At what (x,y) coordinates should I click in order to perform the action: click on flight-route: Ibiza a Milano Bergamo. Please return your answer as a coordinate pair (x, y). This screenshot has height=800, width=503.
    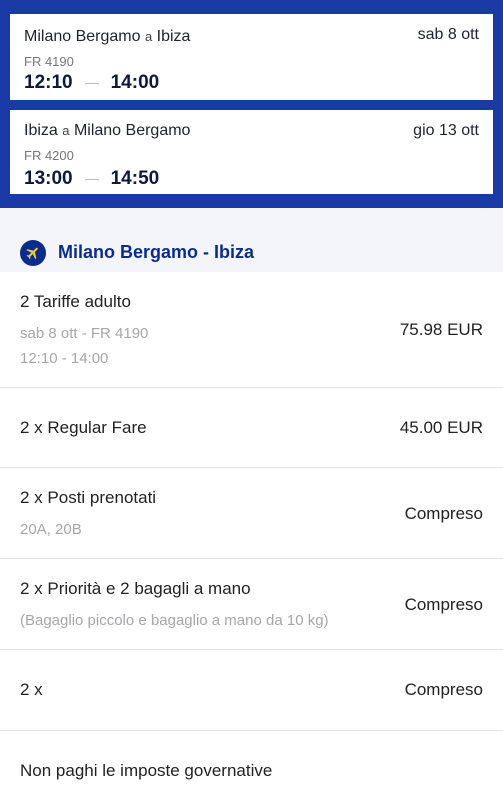
    Looking at the image, I should click on (107, 131).